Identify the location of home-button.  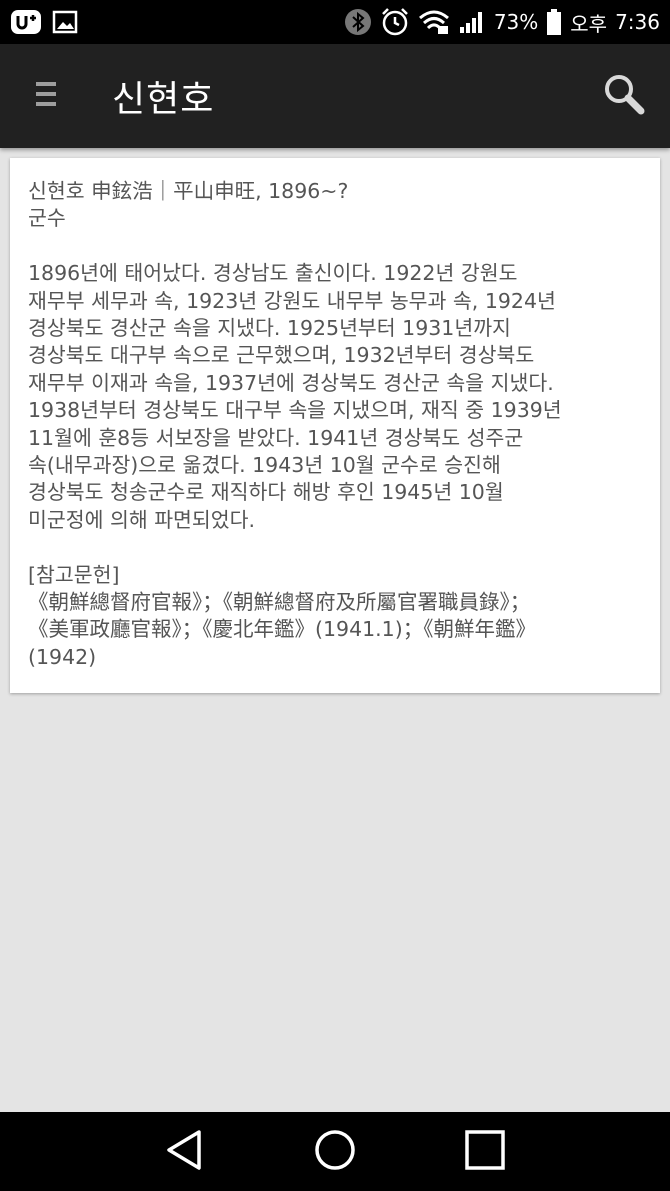
(335, 1152).